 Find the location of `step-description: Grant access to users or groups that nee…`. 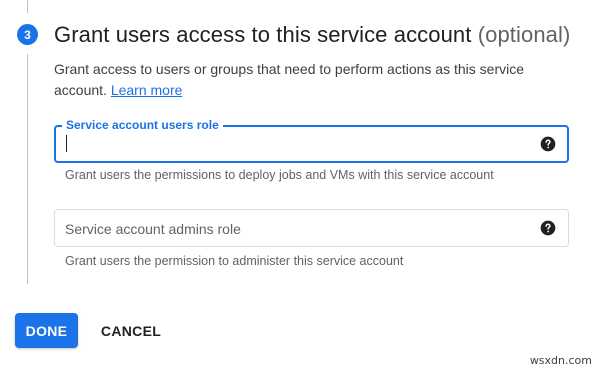

step-description: Grant access to users or groups that nee… is located at coordinates (299, 80).